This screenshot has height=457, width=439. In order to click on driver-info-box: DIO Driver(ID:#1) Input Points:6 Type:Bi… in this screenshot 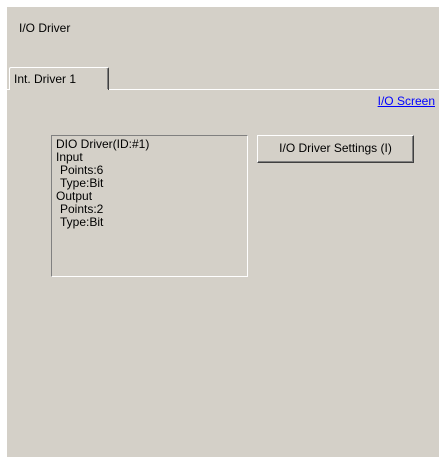, I will do `click(149, 206)`.